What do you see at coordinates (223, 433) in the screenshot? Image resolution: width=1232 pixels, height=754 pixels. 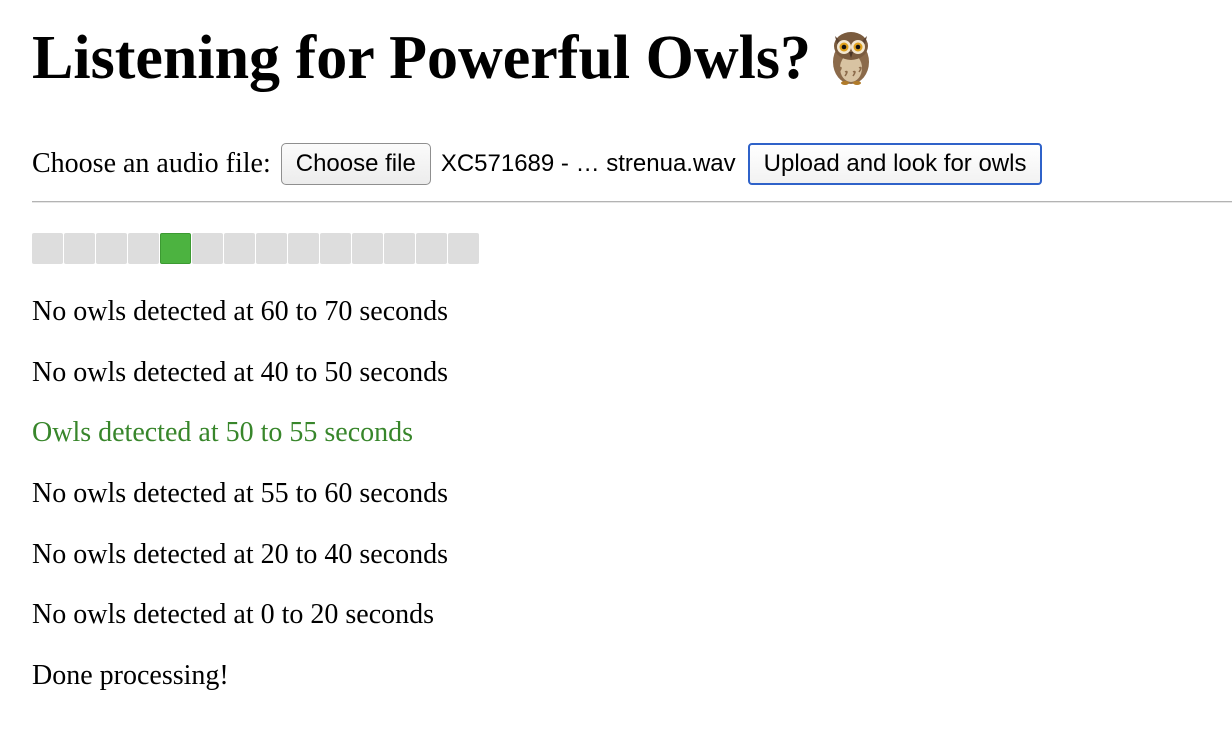 I see `result-owl-detected: Owls detected at 50 to 55 seconds` at bounding box center [223, 433].